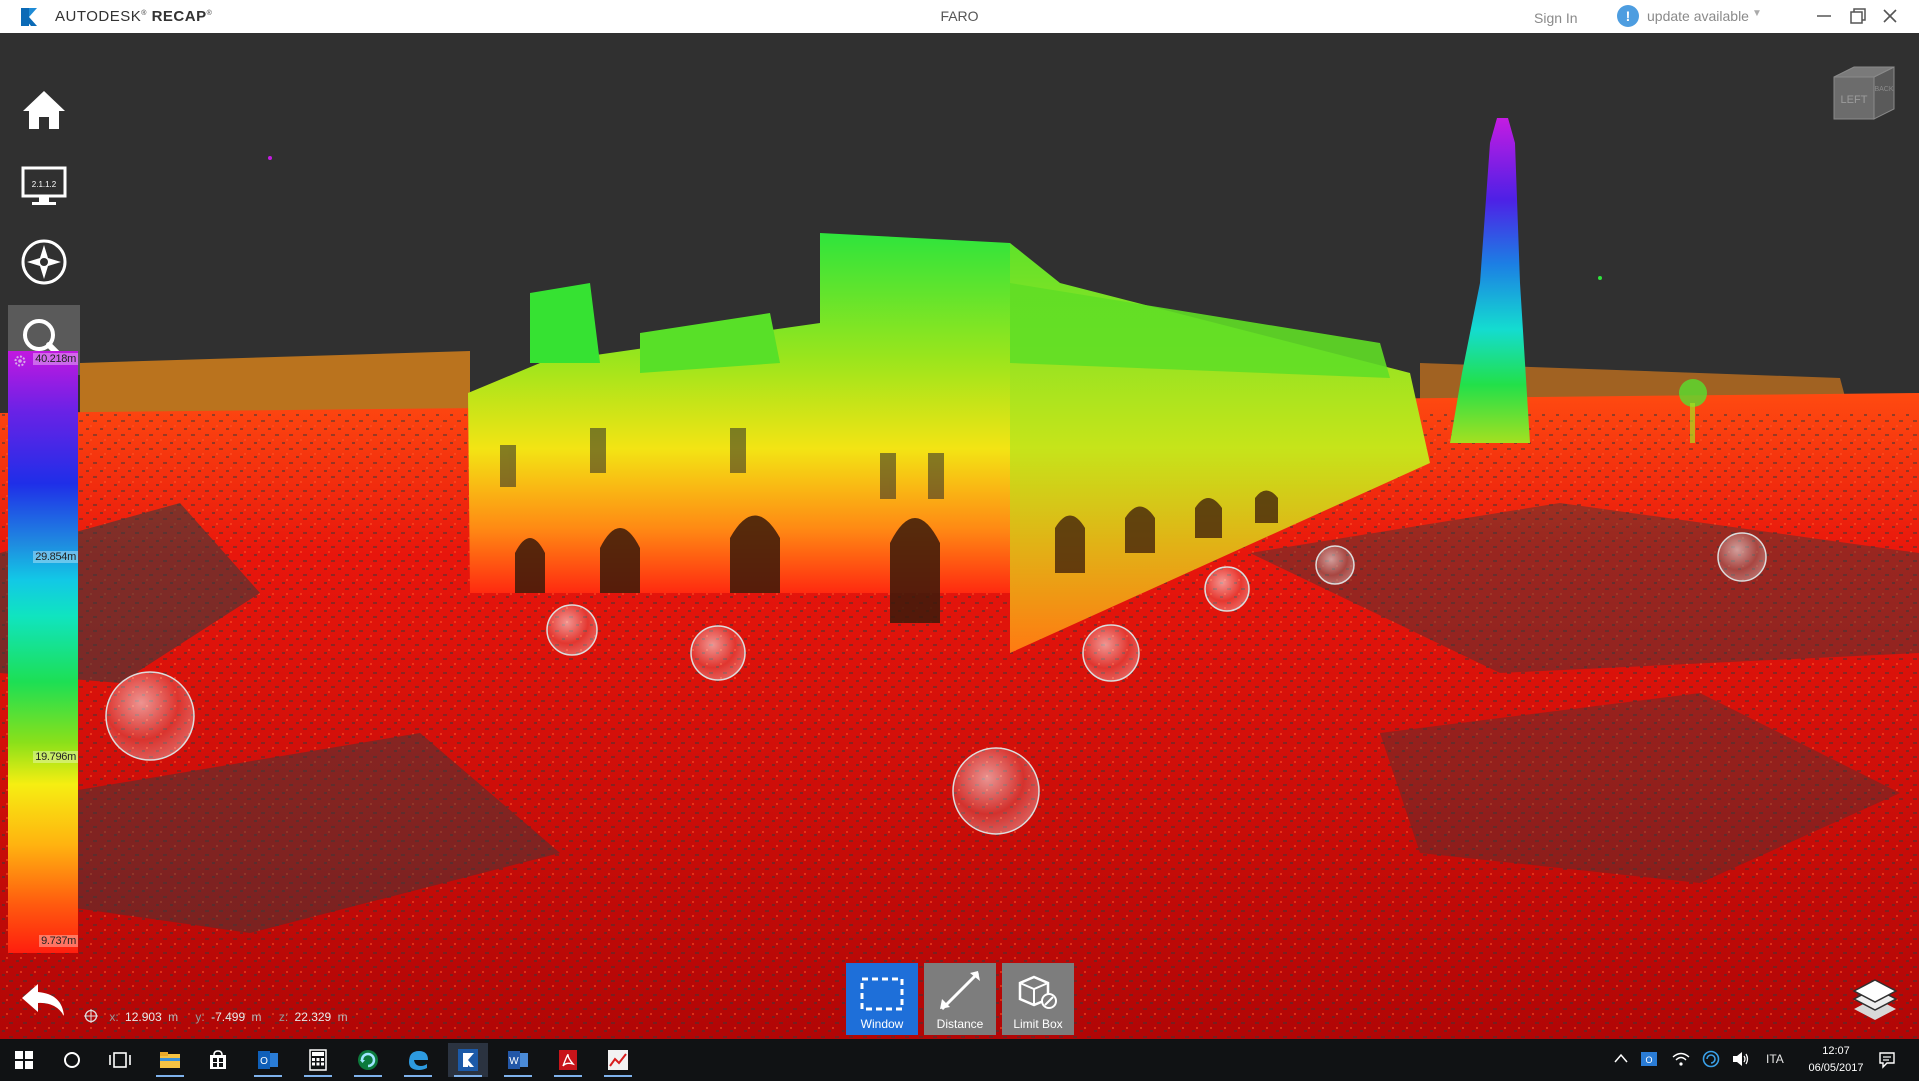 This screenshot has height=1081, width=1919. Describe the element at coordinates (1890, 16) in the screenshot. I see `close-icon` at that location.